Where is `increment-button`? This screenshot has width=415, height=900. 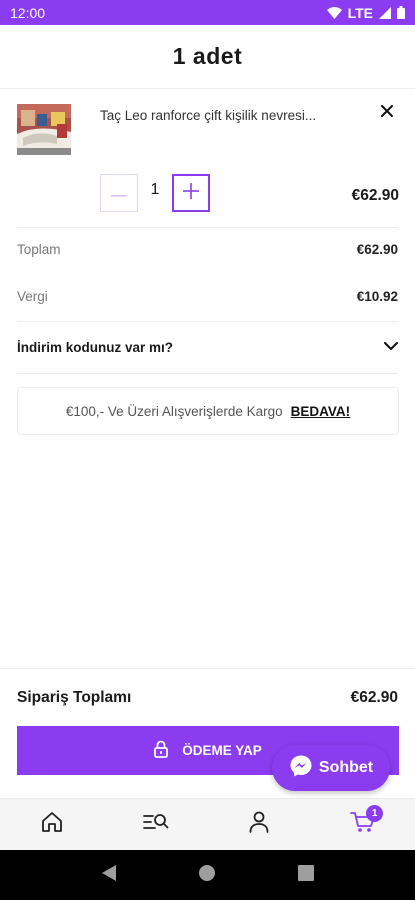 increment-button is located at coordinates (191, 193).